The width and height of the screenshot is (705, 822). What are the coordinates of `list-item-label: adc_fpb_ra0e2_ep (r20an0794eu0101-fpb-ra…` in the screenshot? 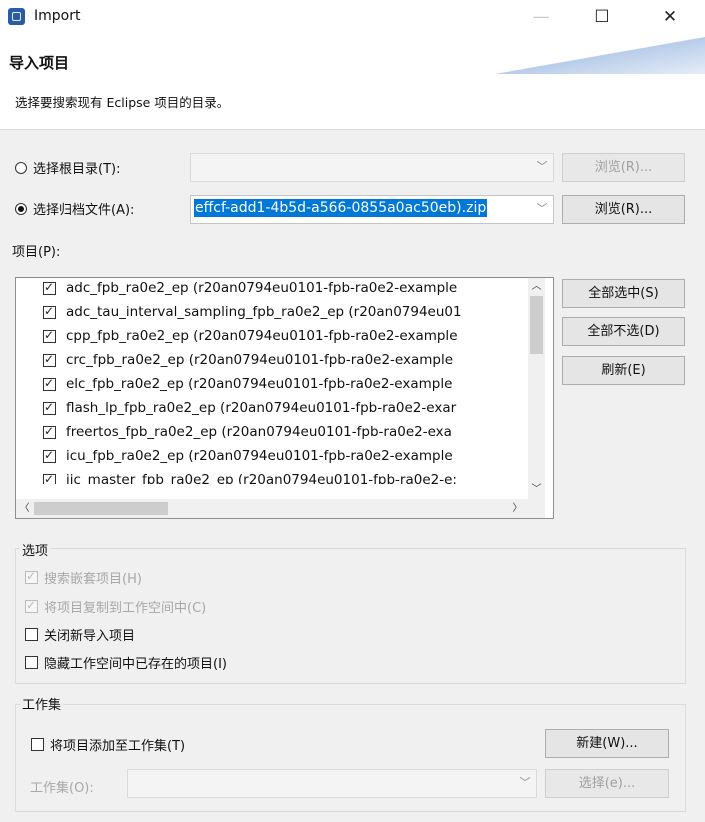 It's located at (262, 288).